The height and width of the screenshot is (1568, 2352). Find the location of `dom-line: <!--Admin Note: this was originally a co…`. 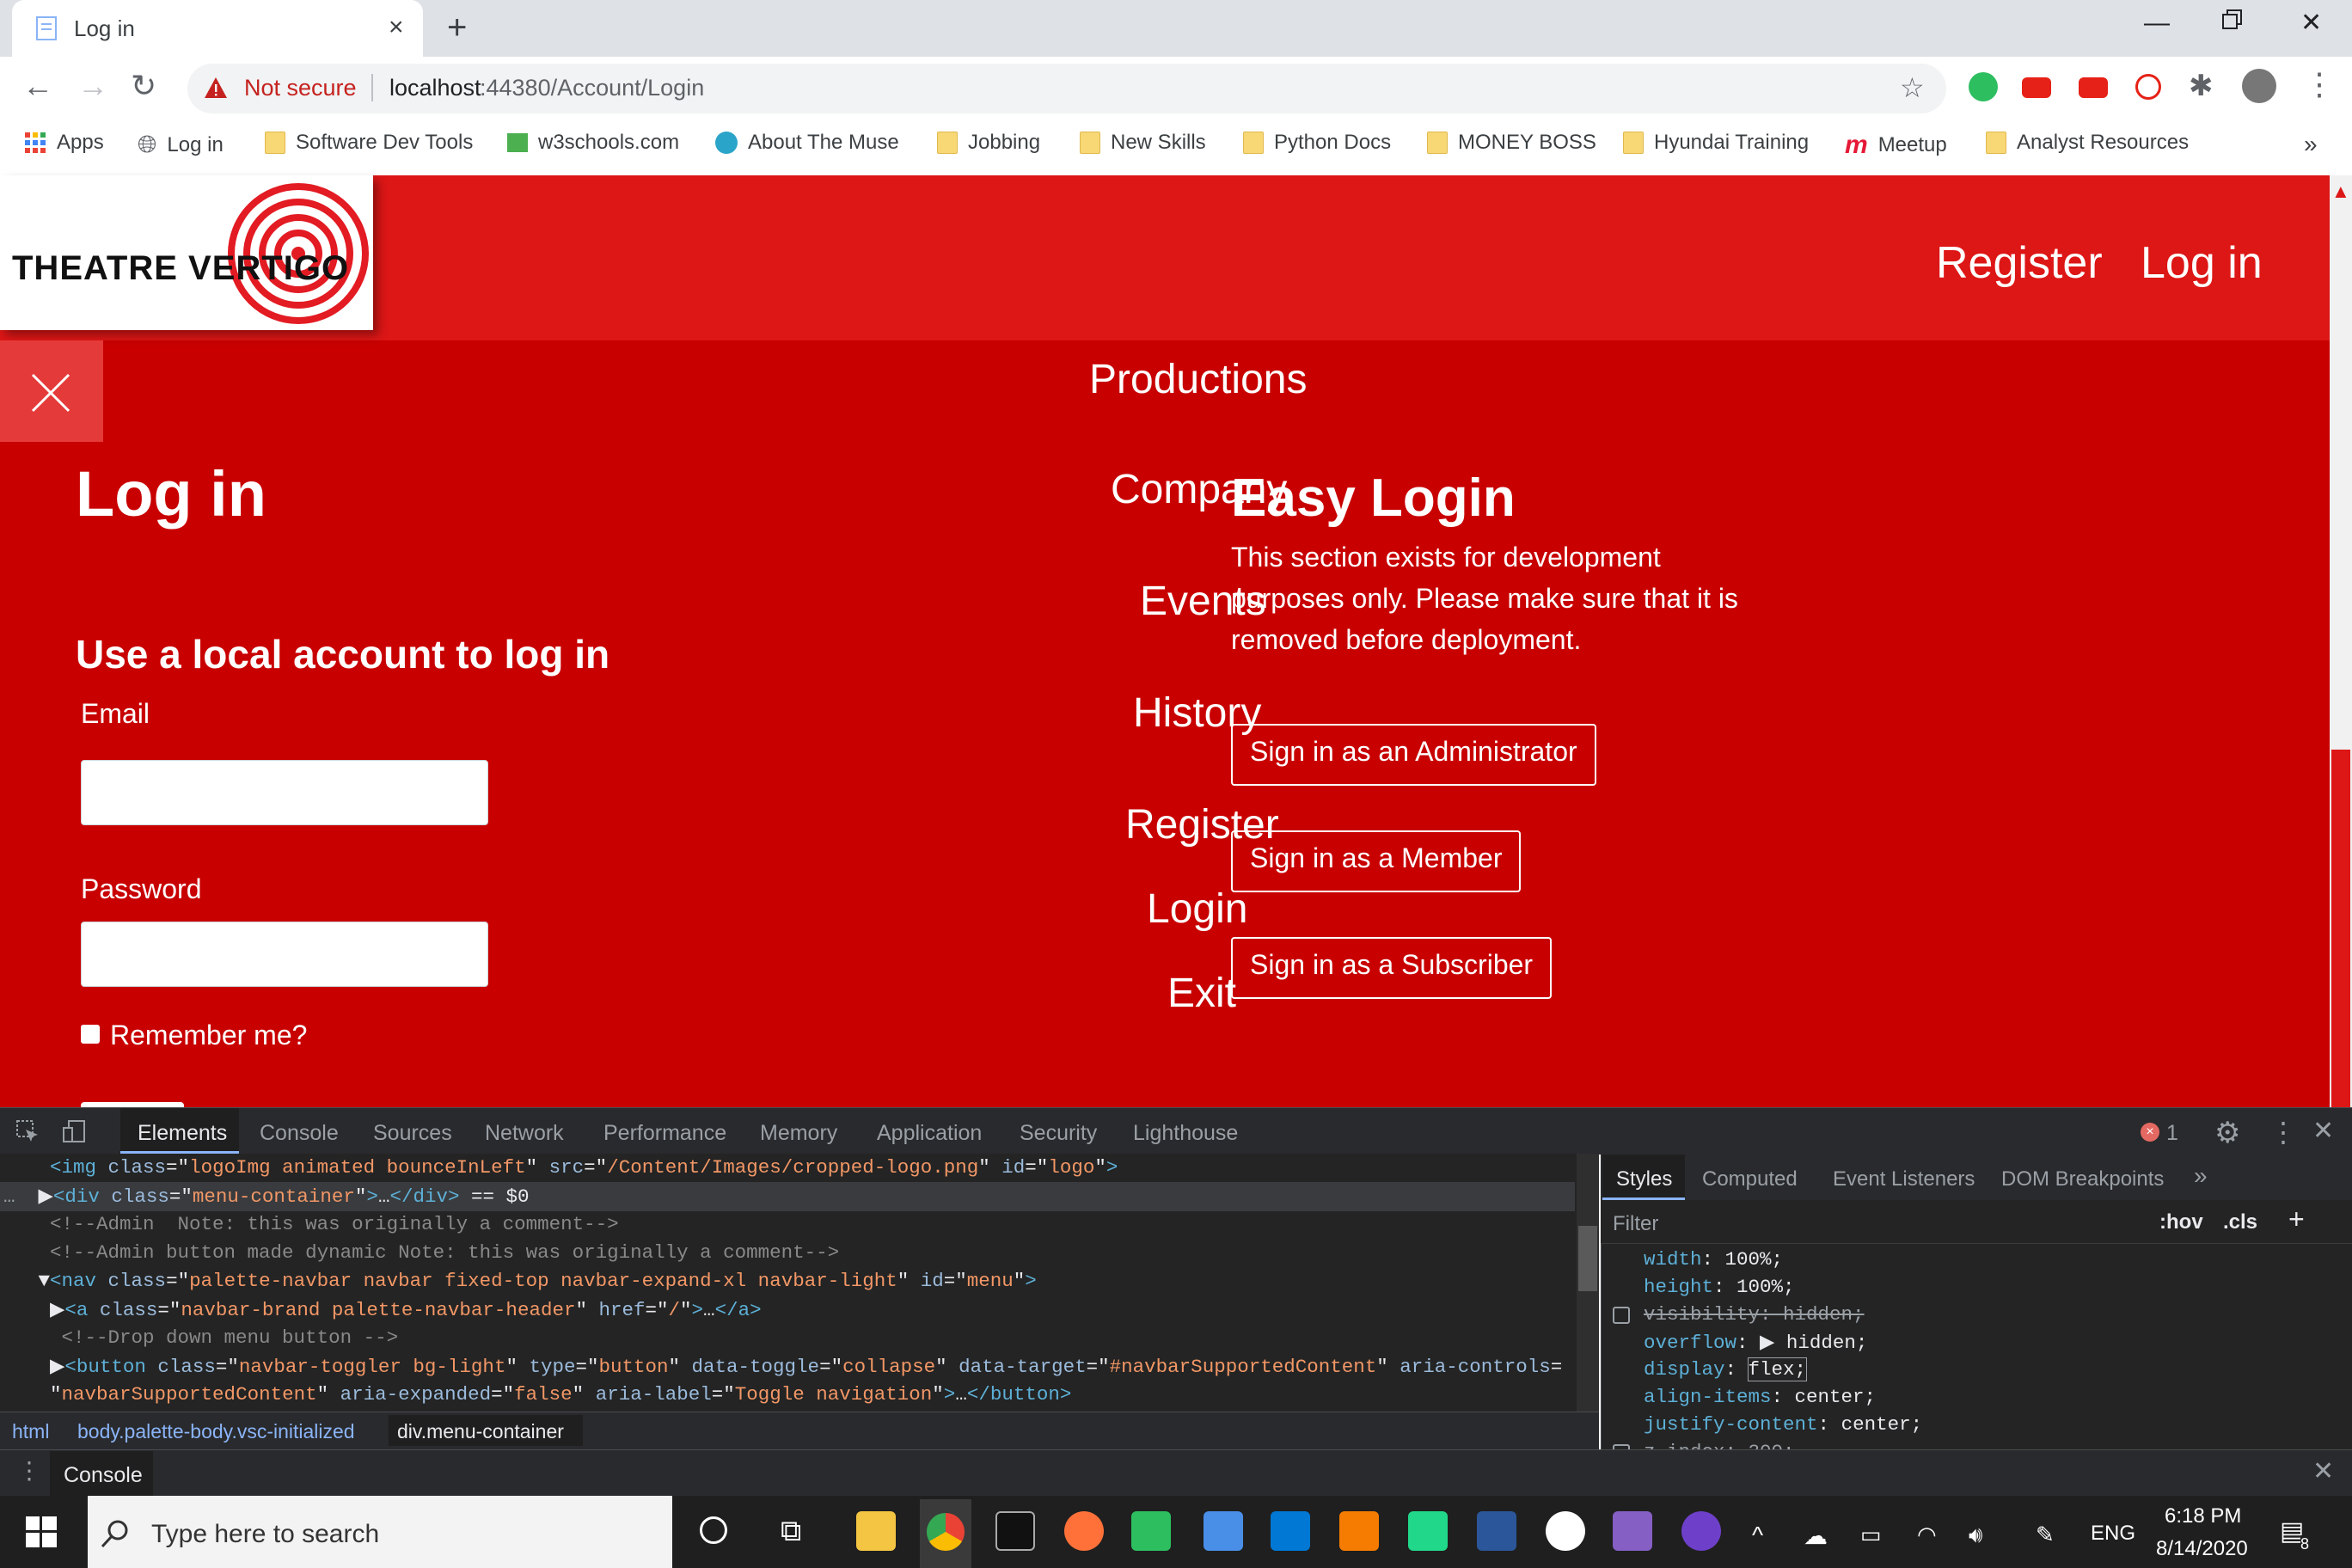

dom-line: <!--Admin Note: this was originally a co… is located at coordinates (311, 1224).